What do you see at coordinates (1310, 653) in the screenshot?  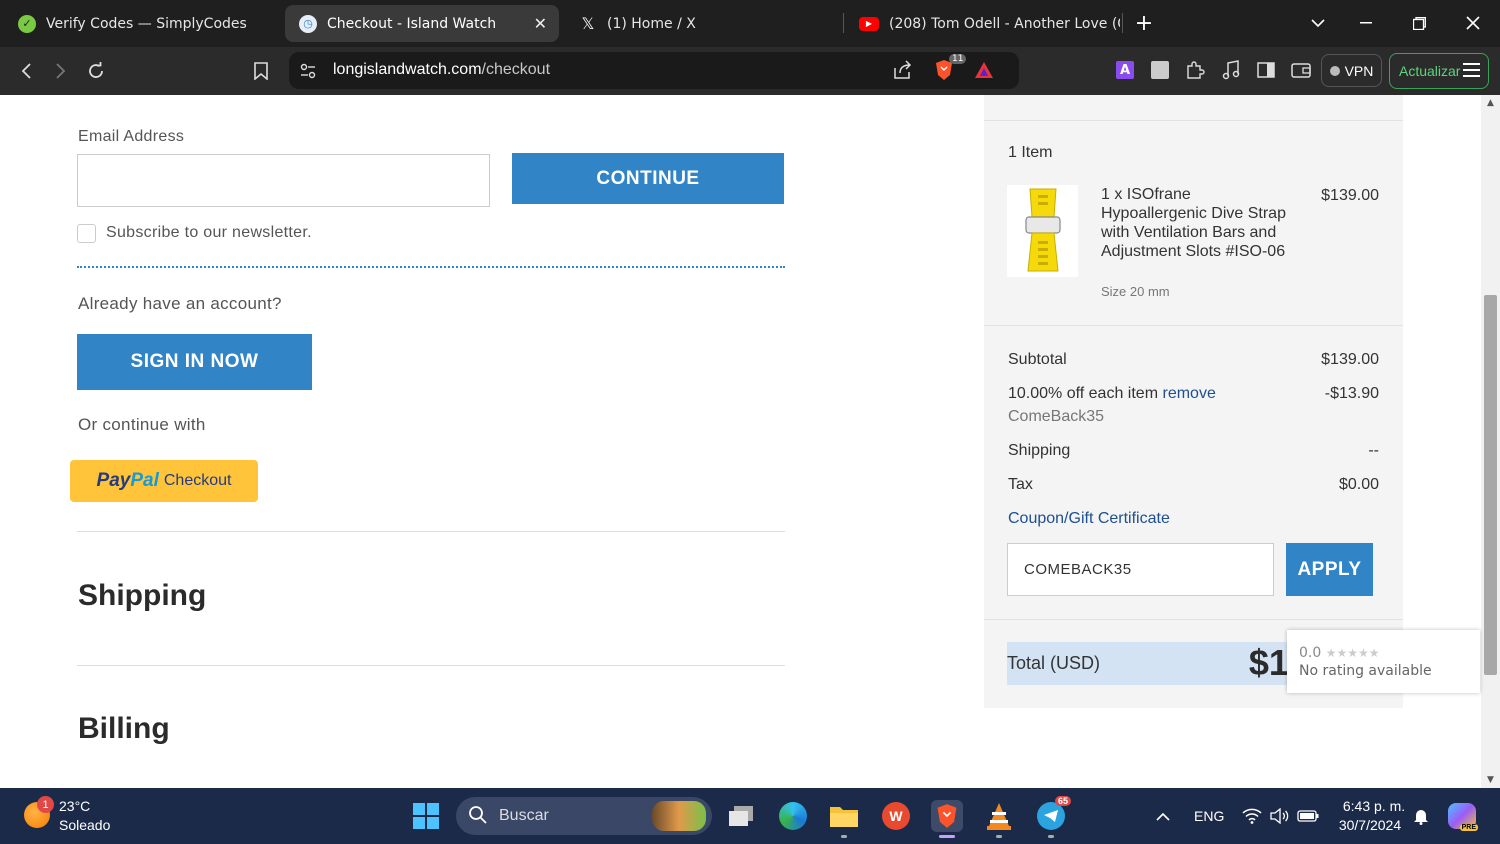 I see `rating-score: 0.0` at bounding box center [1310, 653].